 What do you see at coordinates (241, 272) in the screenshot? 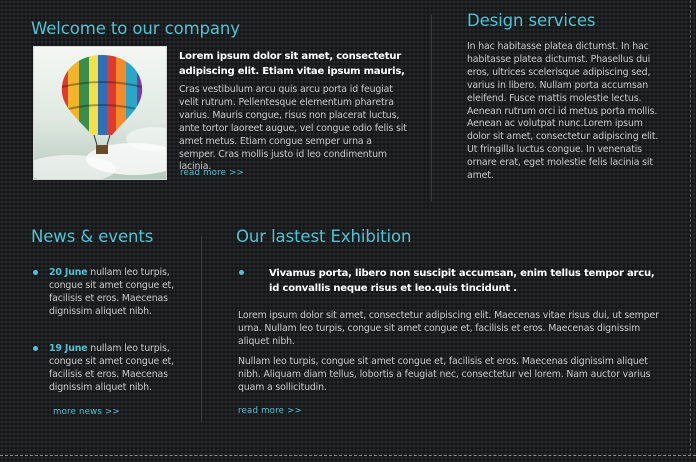
I see `exhibition-bullet` at bounding box center [241, 272].